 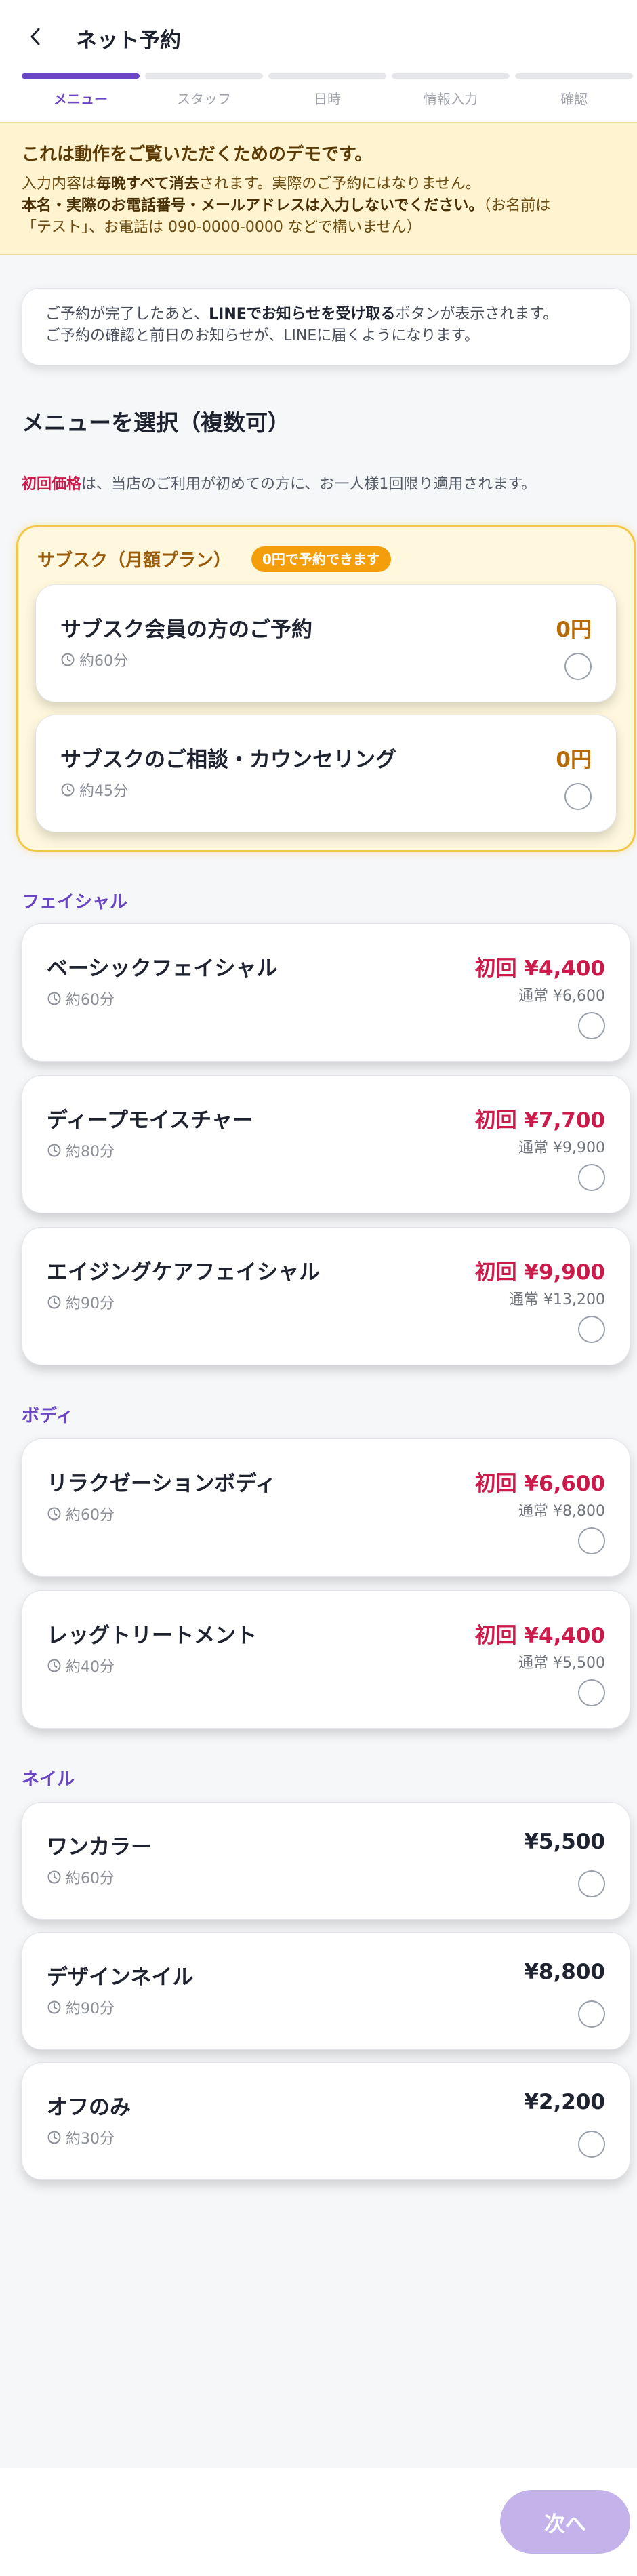 I want to click on next-button: 次へ, so click(x=565, y=2522).